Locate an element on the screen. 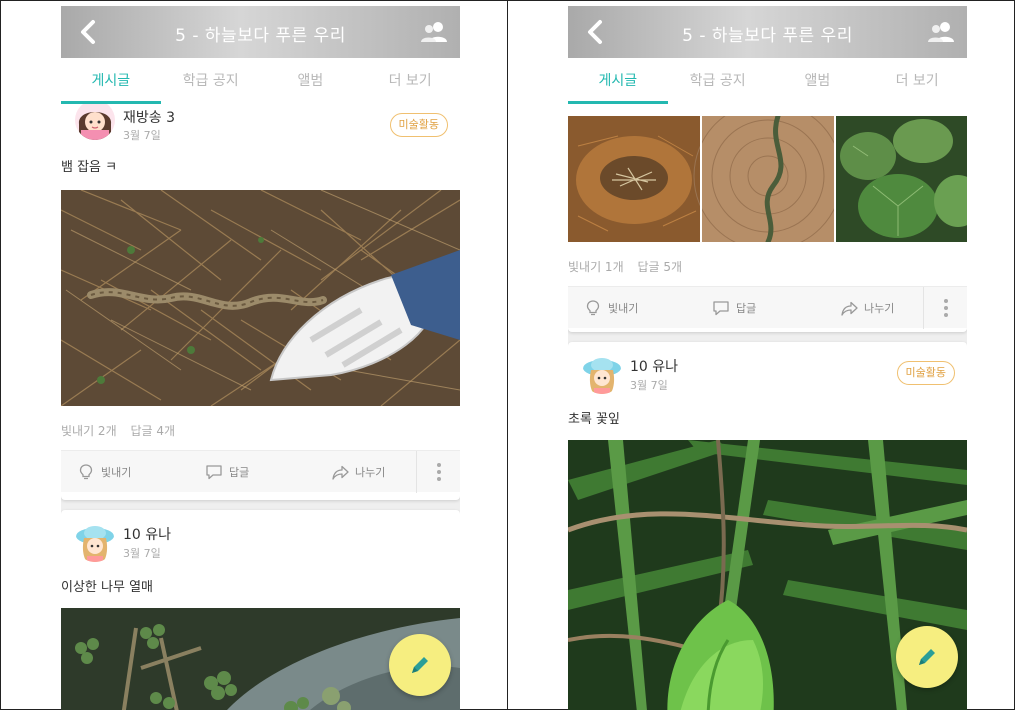 The width and height of the screenshot is (1015, 710). post-photo-snake is located at coordinates (260, 298).